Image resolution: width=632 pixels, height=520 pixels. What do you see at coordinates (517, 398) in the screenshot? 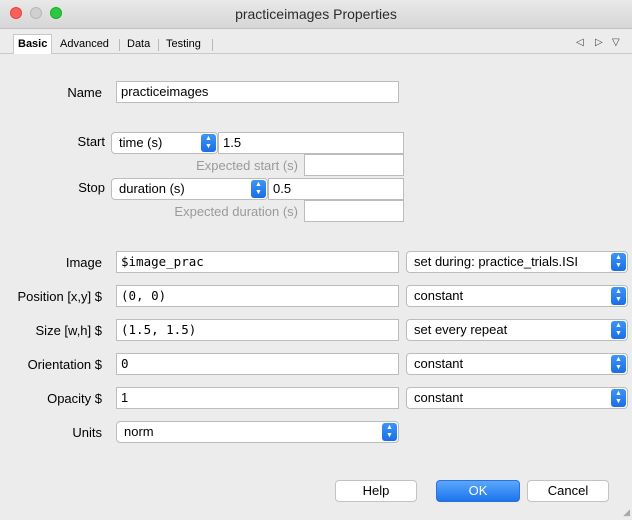
I see `opacity-update-select: constant ▲ ▼` at bounding box center [517, 398].